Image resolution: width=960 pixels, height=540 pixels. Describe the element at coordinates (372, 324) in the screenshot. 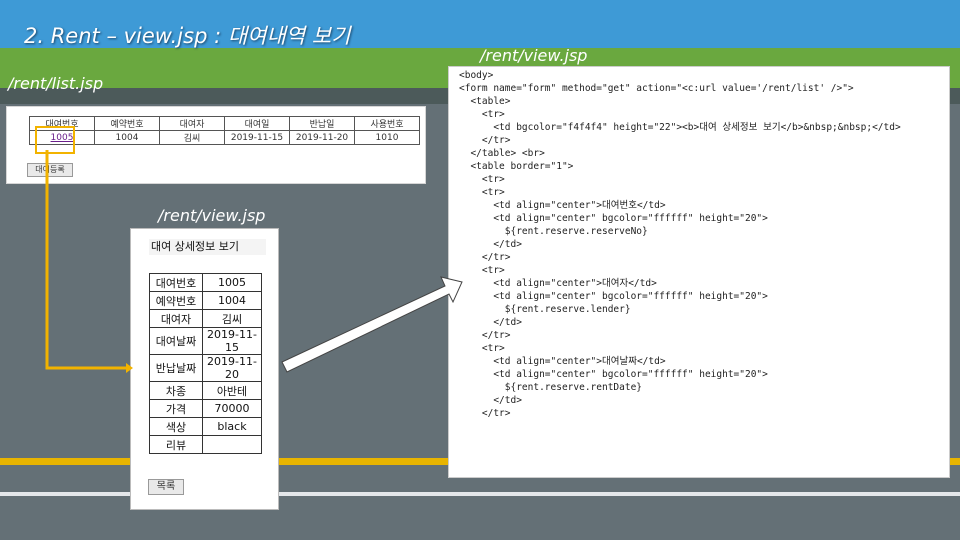

I see `white-block-arrow` at that location.